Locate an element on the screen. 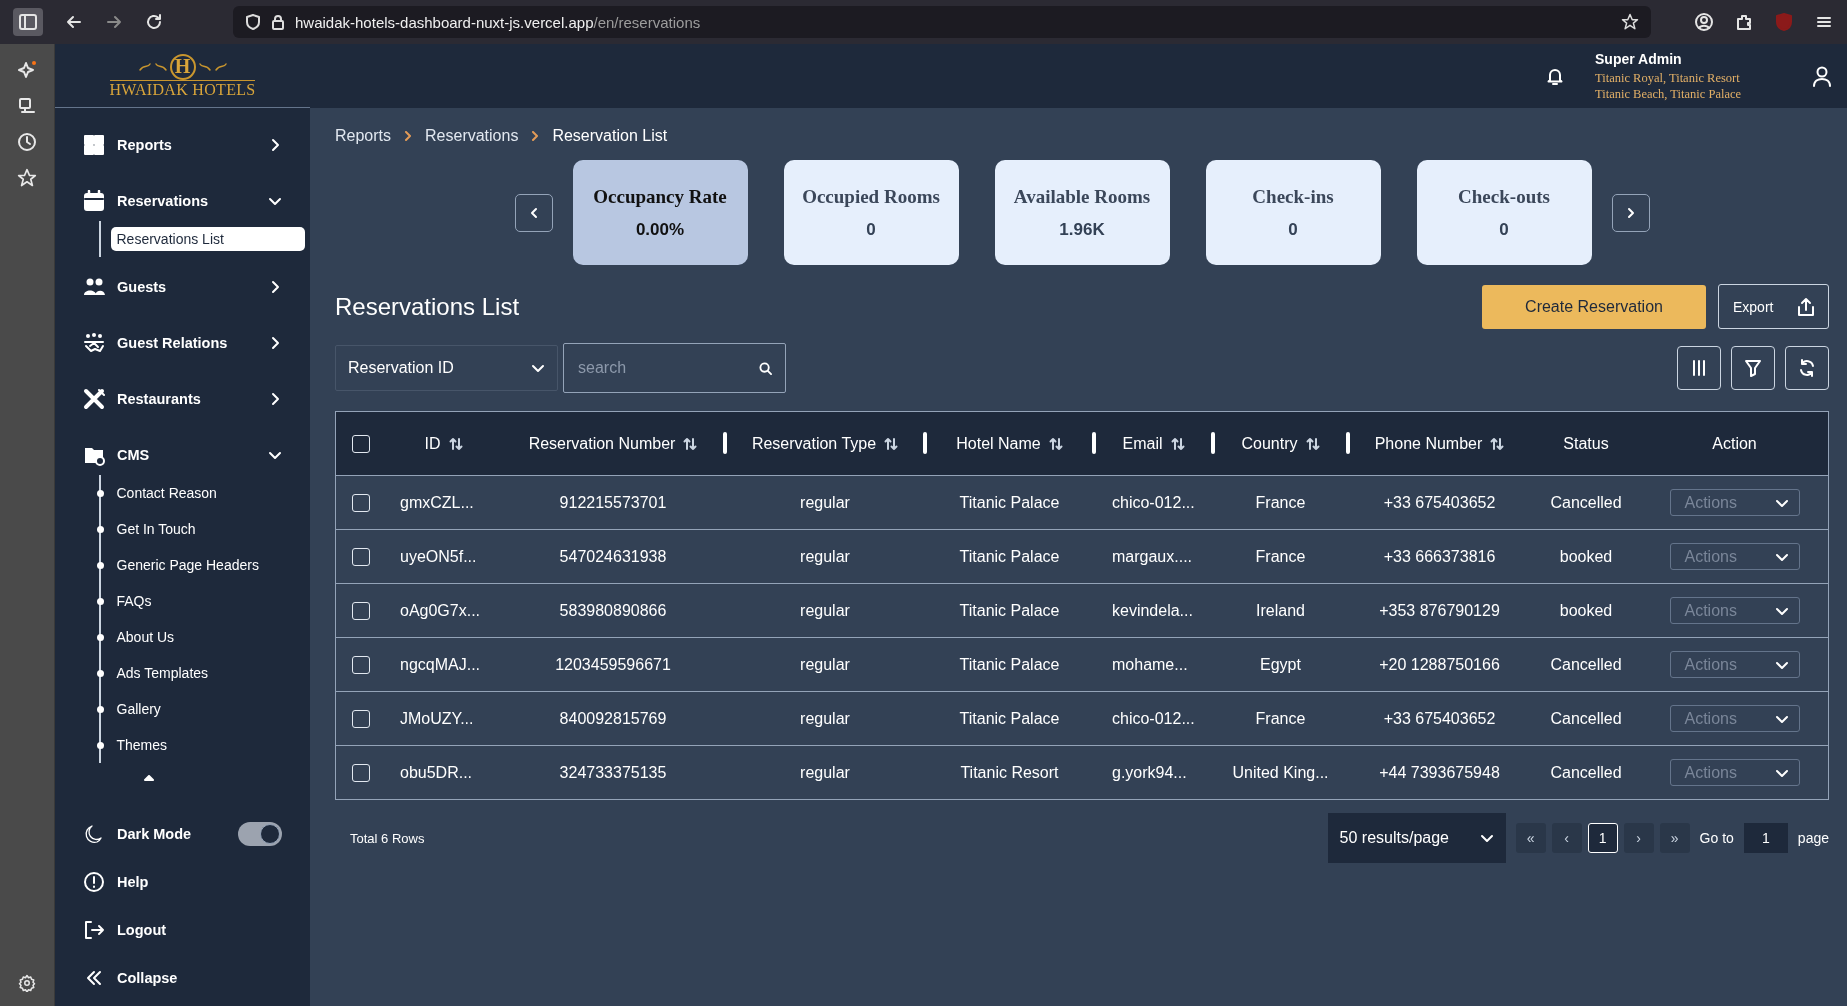  dark-mode-toggle is located at coordinates (260, 834).